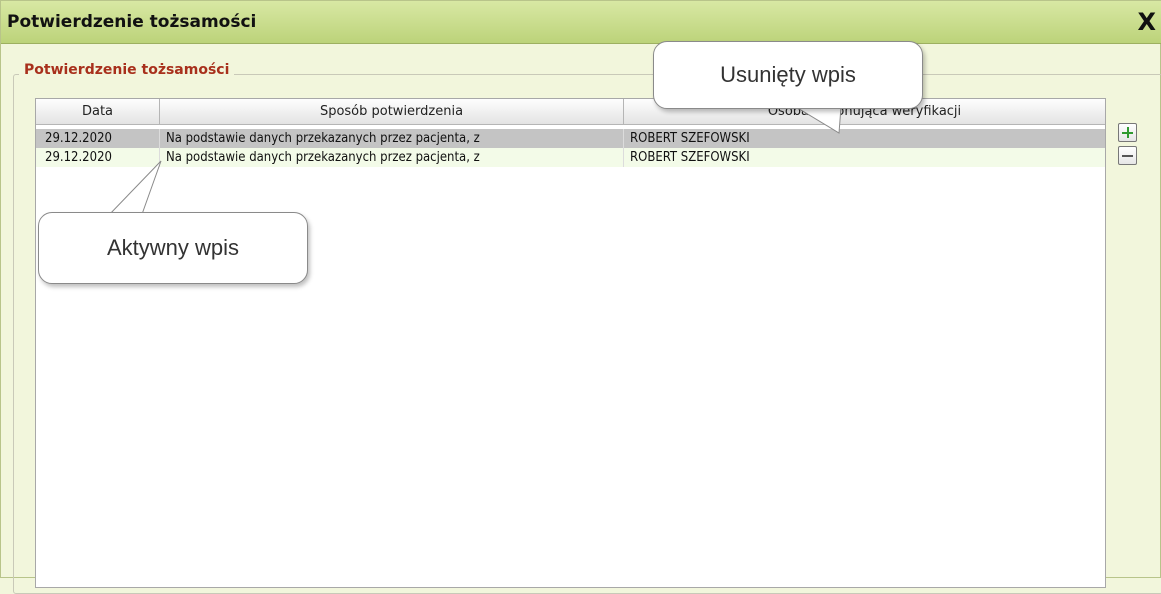 The width and height of the screenshot is (1161, 594). I want to click on callout-pointers, so click(473, 162).